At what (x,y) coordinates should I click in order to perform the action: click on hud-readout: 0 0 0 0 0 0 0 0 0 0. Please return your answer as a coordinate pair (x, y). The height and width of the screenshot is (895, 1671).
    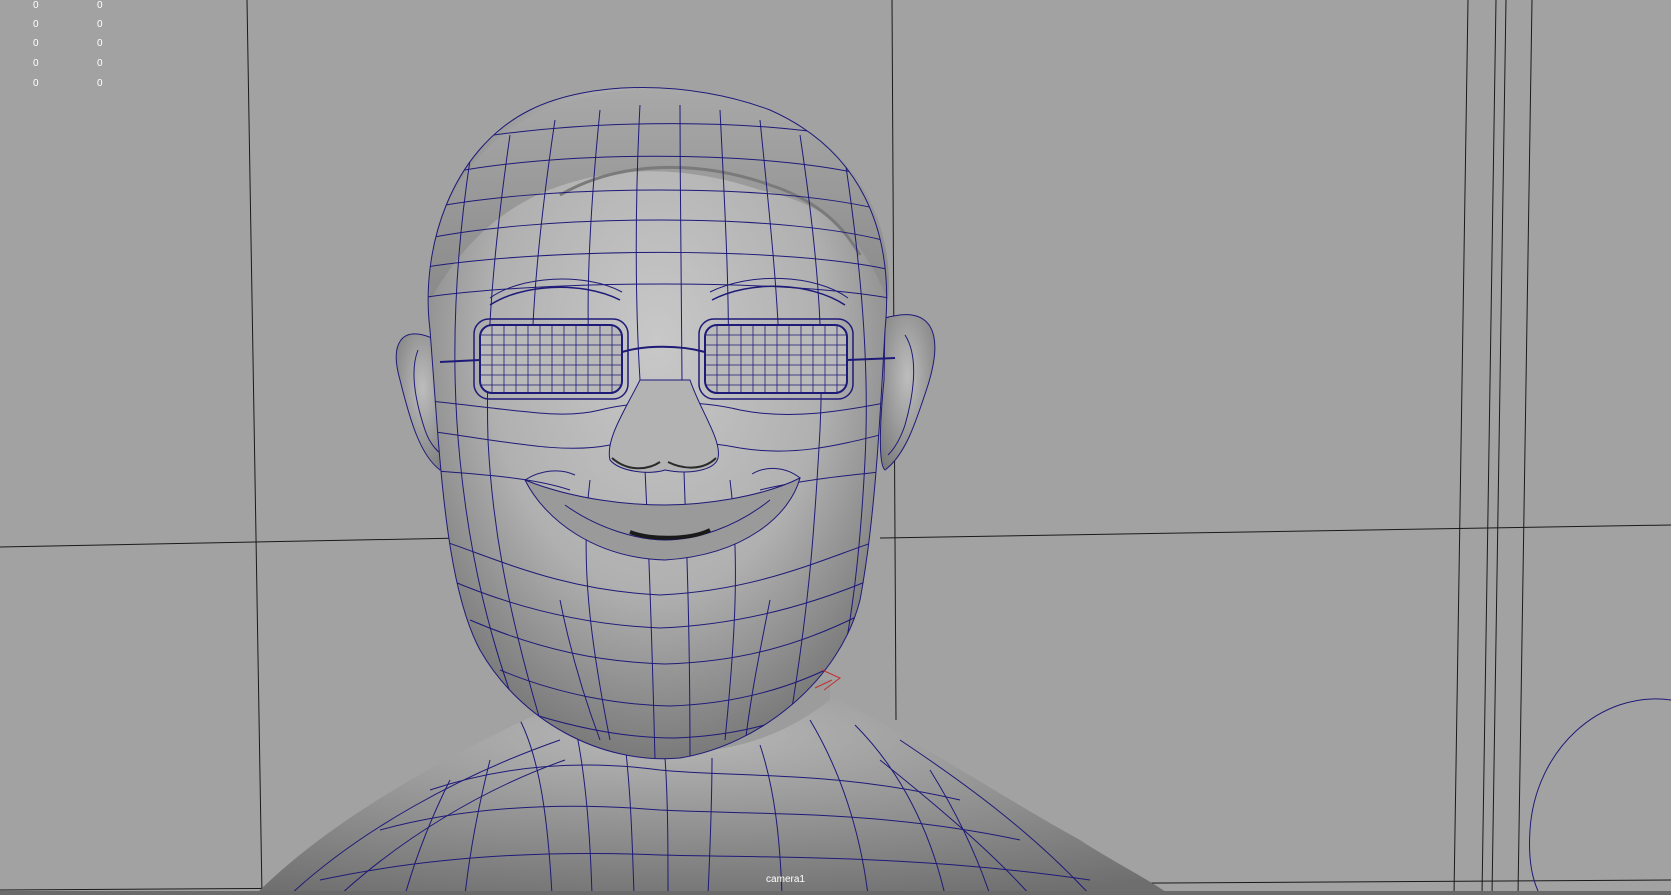
    Looking at the image, I should click on (70, 47).